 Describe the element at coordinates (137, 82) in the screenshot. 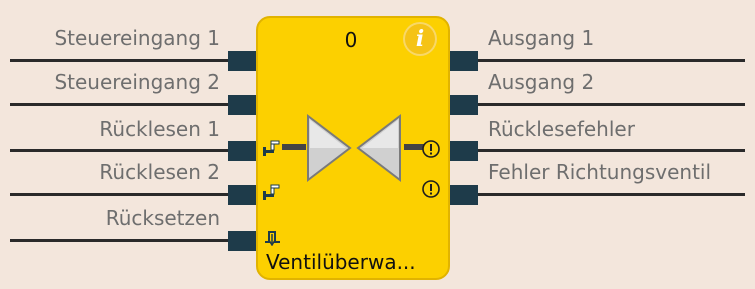

I see `input-label-steuereingang-2: Steuereingang 2` at that location.